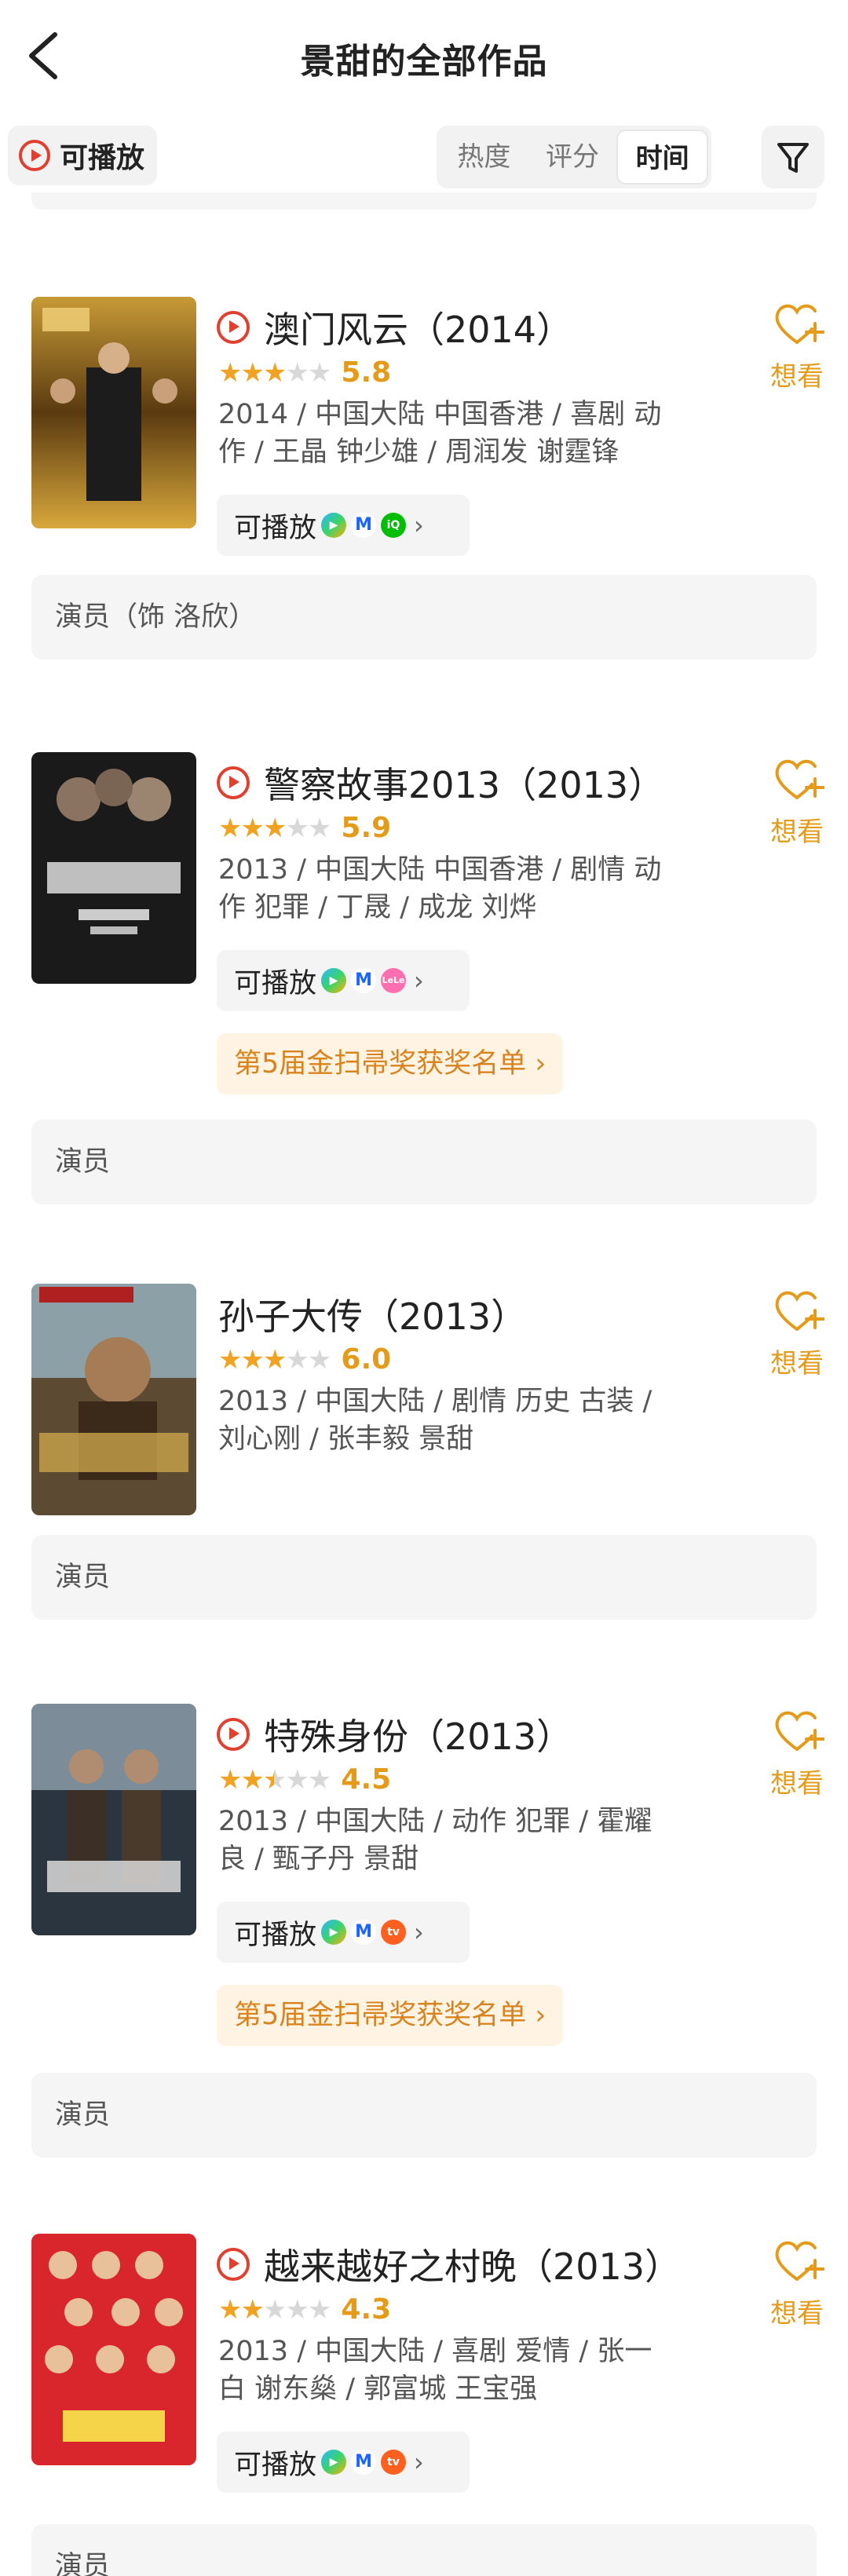 This screenshot has height=2576, width=848. I want to click on nav-bar: 景甜的全部作品, so click(424, 59).